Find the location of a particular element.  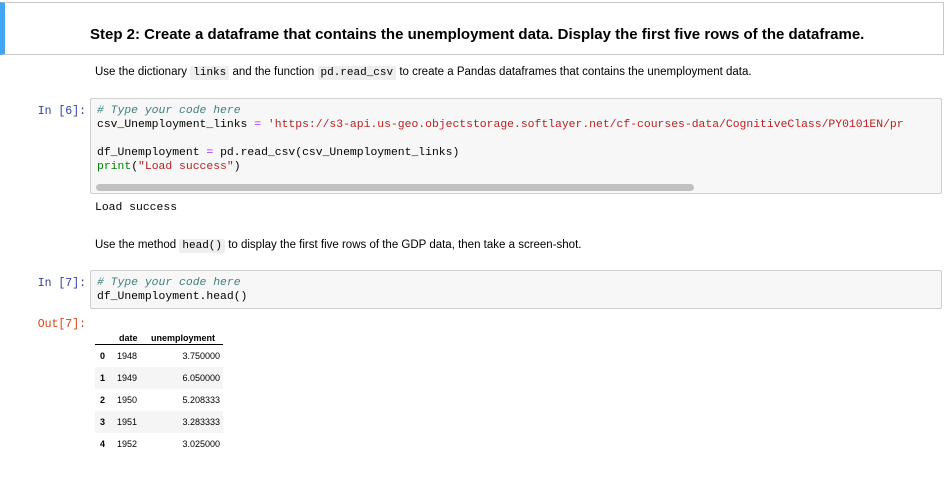

column-header-unemployment: unemployment is located at coordinates (183, 338).